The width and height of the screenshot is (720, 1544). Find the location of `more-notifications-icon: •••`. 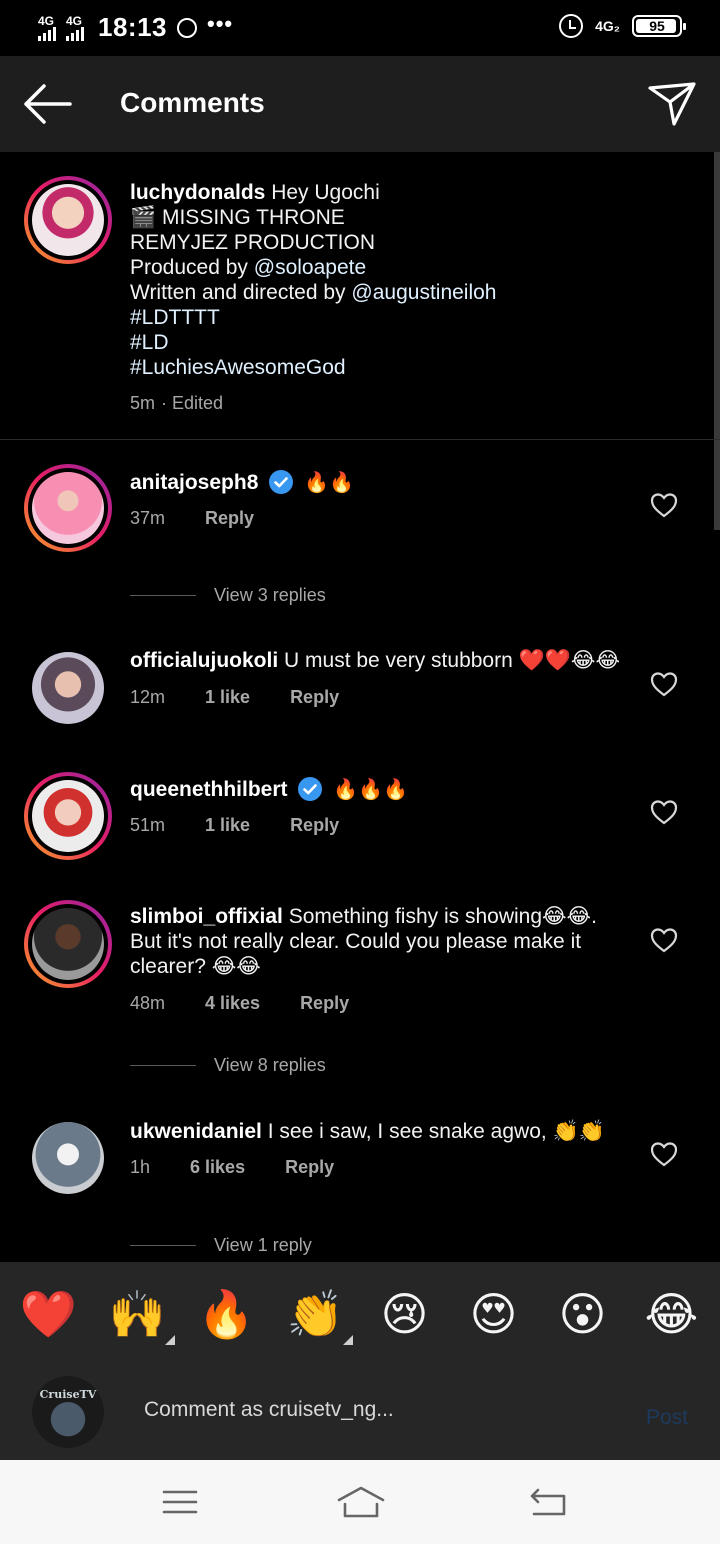

more-notifications-icon: ••• is located at coordinates (220, 23).